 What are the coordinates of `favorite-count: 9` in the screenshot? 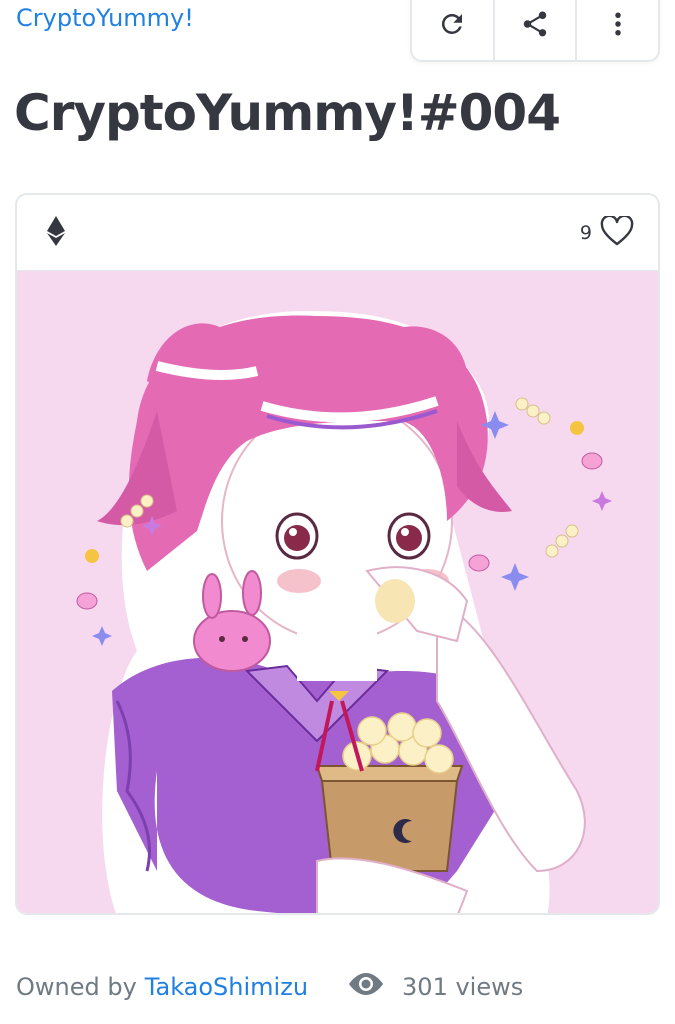 It's located at (585, 232).